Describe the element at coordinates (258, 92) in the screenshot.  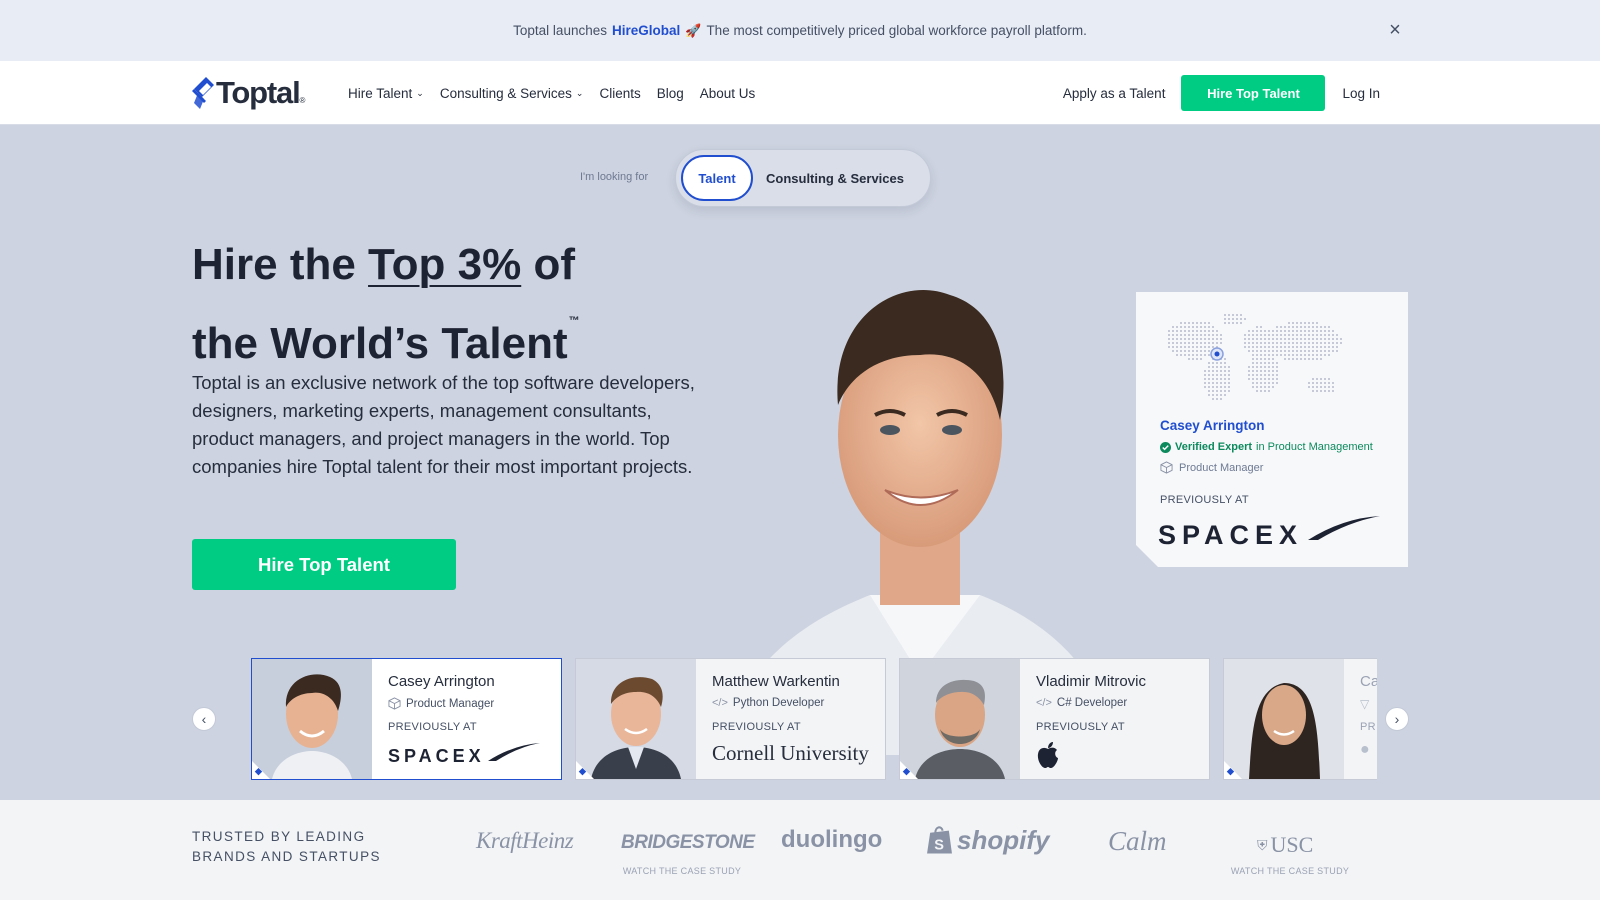
I see `logo-text: Toptal` at that location.